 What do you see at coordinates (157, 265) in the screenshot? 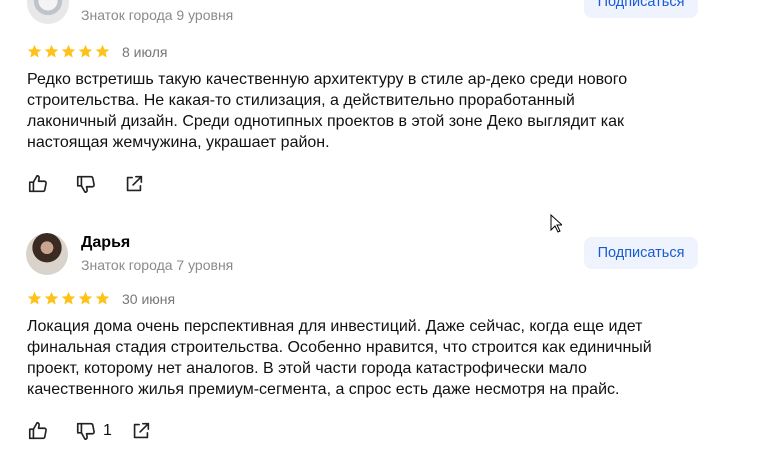
I see `author-level: Знаток города 7 уровня` at bounding box center [157, 265].